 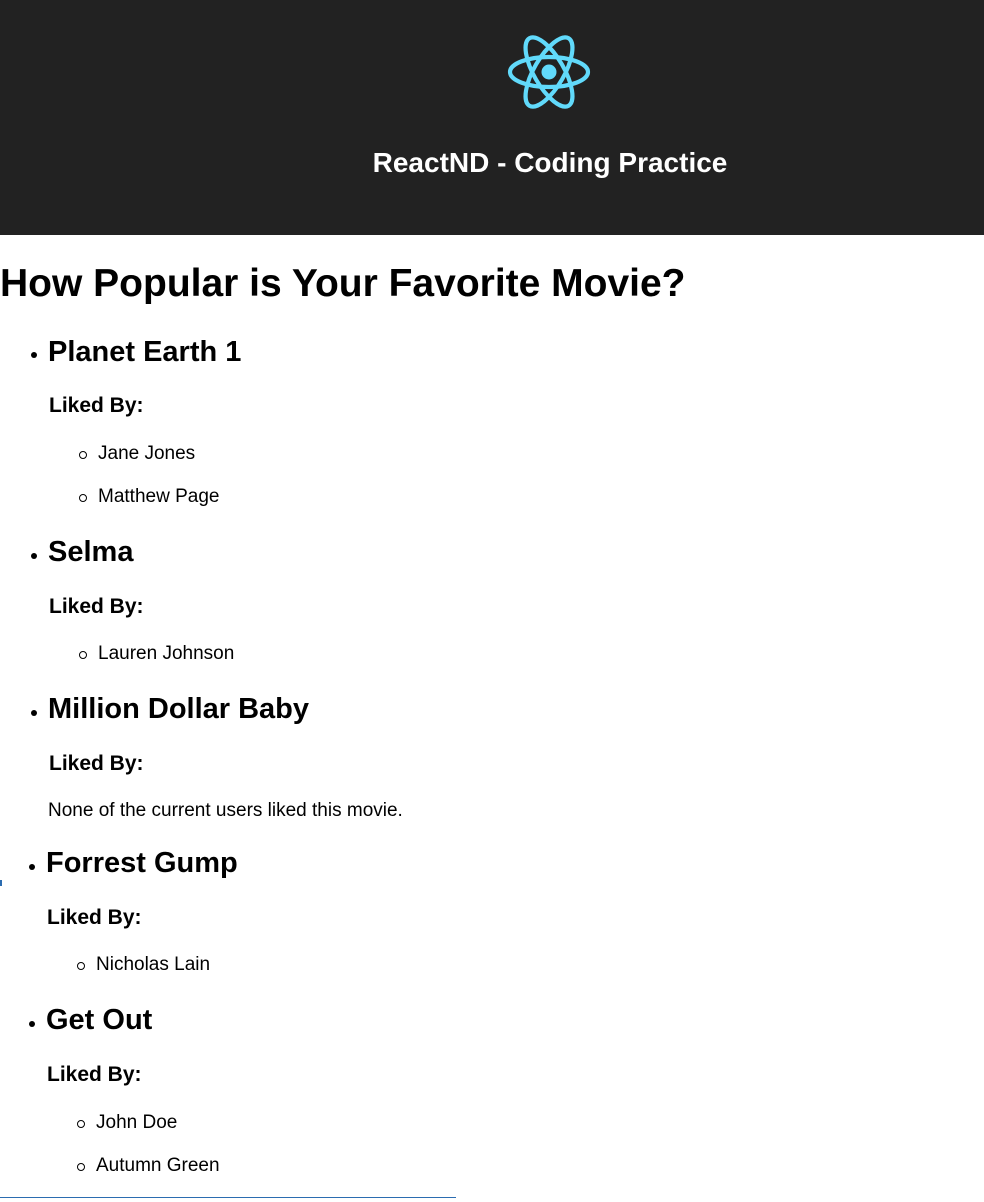 I want to click on movie-title: Planet Earth 1, so click(x=145, y=352).